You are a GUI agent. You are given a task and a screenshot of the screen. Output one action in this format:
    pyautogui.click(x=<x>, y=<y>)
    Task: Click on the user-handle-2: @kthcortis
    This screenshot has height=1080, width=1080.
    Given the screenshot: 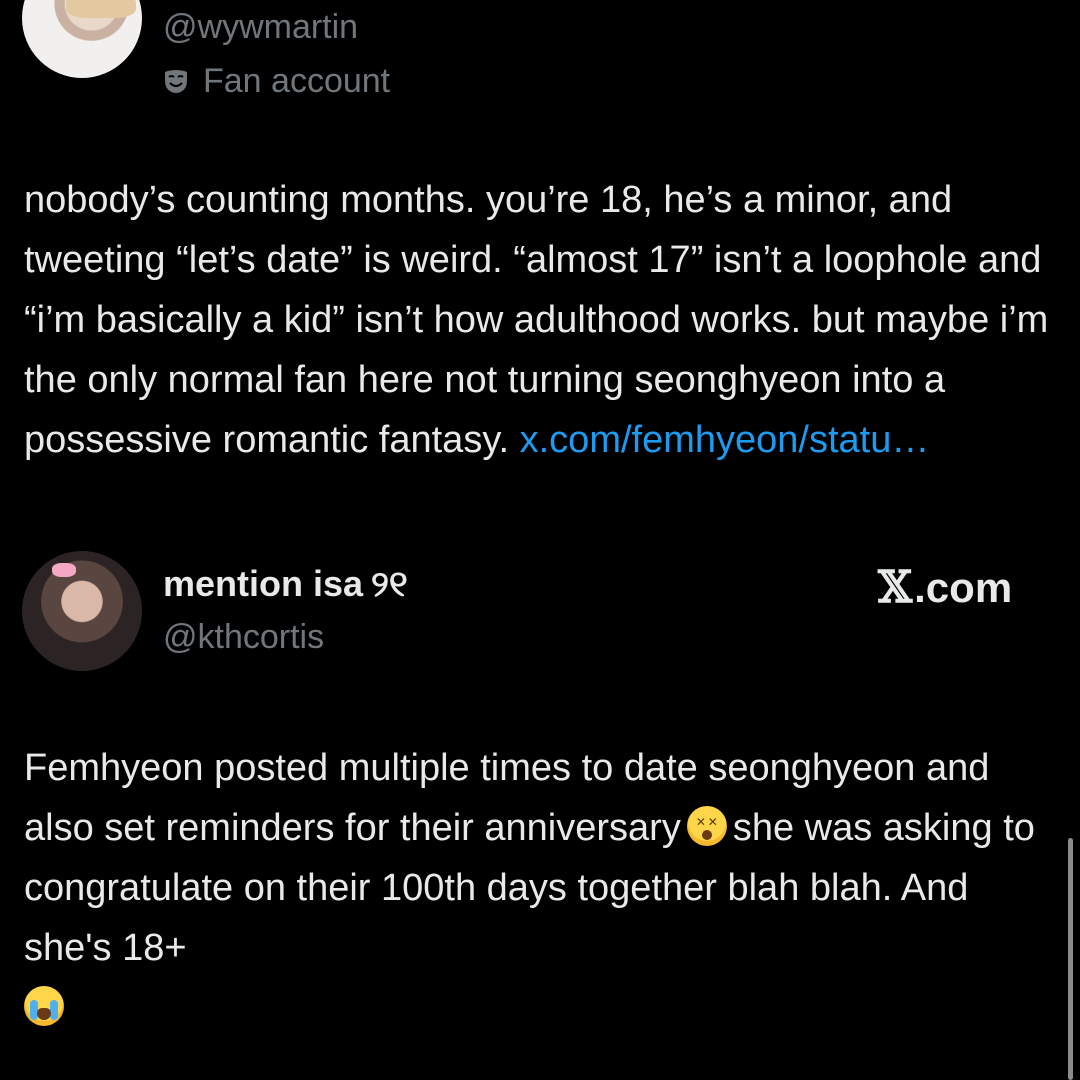 What is the action you would take?
    pyautogui.click(x=243, y=637)
    